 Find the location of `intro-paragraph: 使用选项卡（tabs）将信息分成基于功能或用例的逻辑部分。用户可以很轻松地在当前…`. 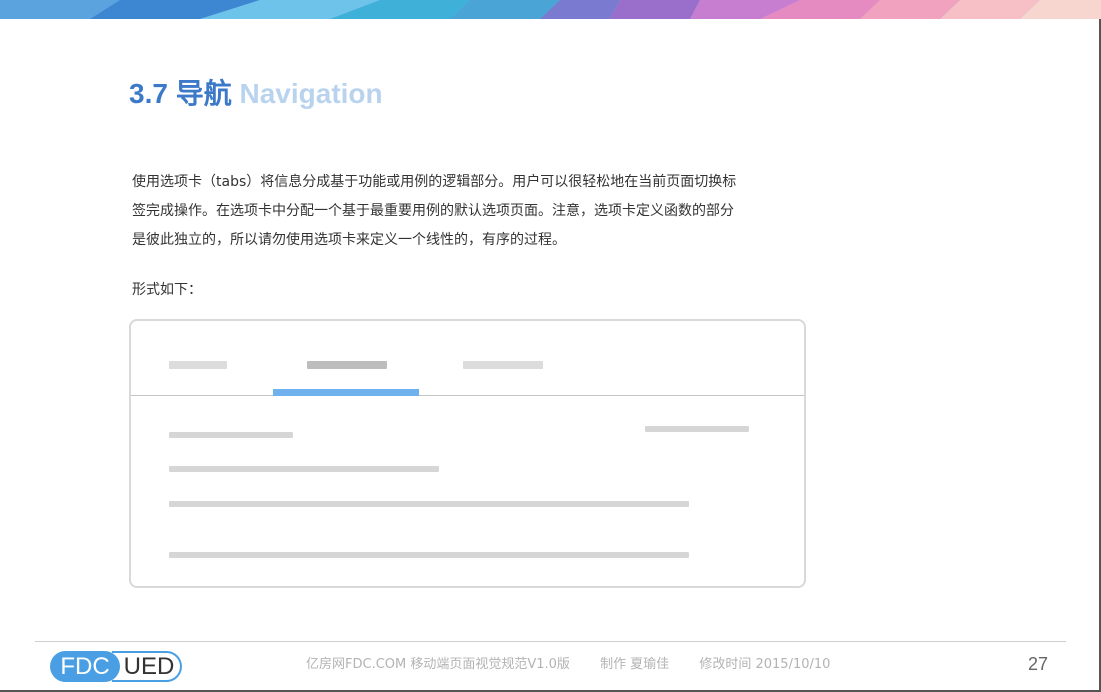

intro-paragraph: 使用选项卡（tabs）将信息分成基于功能或用例的逻辑部分。用户可以很轻松地在当前… is located at coordinates (472, 211).